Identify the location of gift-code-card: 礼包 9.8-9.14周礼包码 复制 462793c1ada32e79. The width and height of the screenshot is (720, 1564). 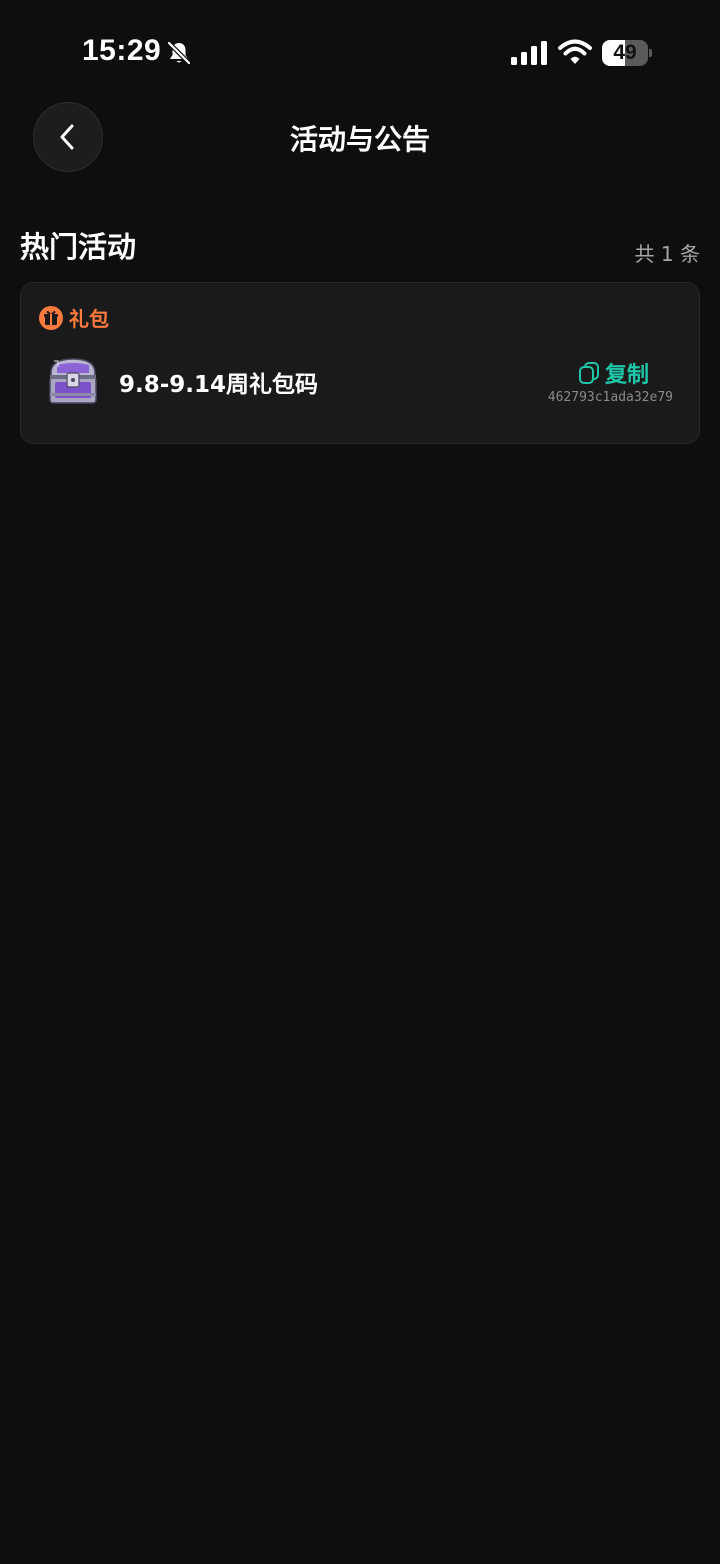
(360, 363).